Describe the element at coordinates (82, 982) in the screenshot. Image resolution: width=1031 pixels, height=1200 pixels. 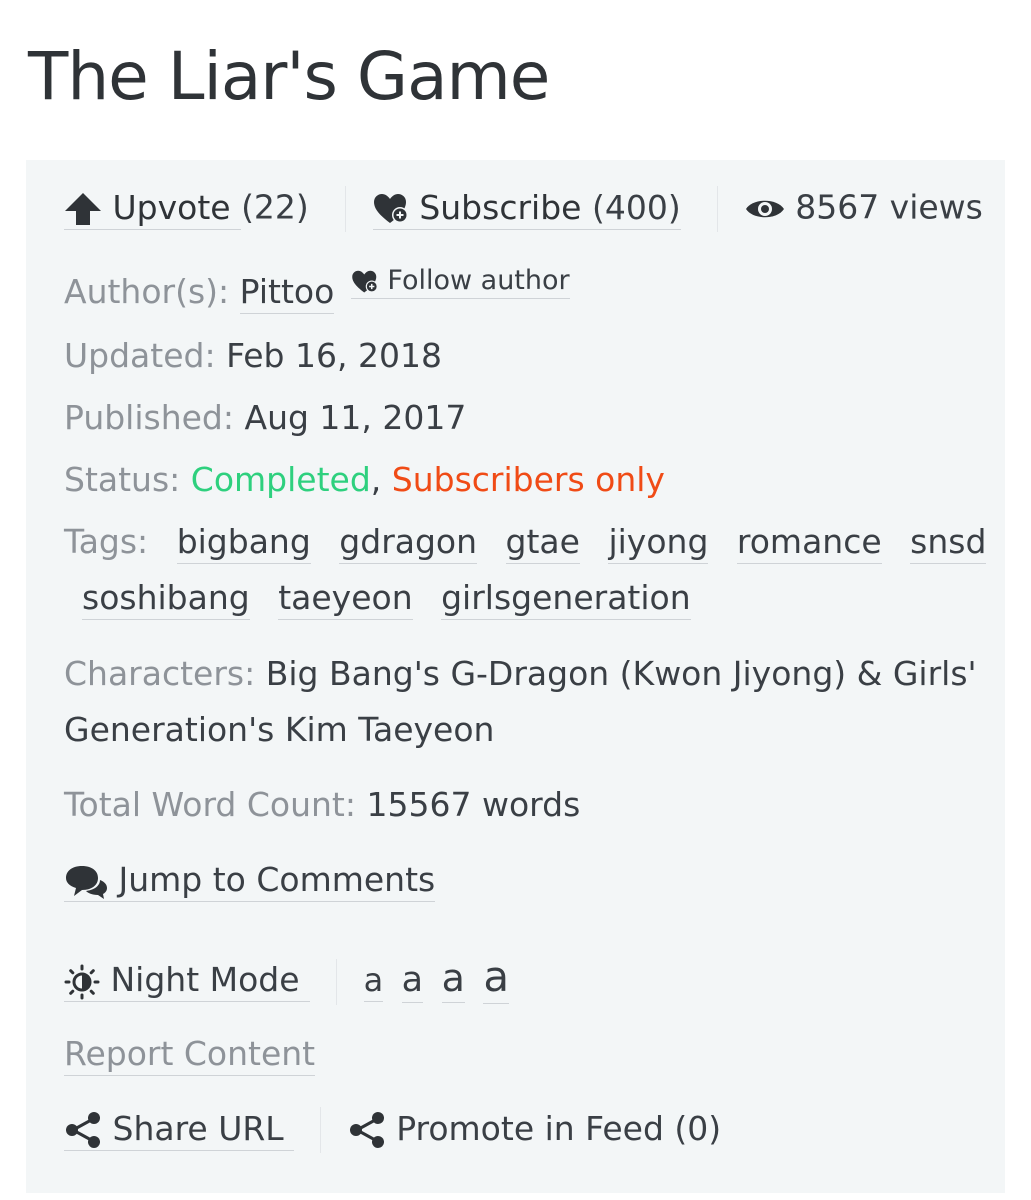
I see `brightness-icon` at that location.